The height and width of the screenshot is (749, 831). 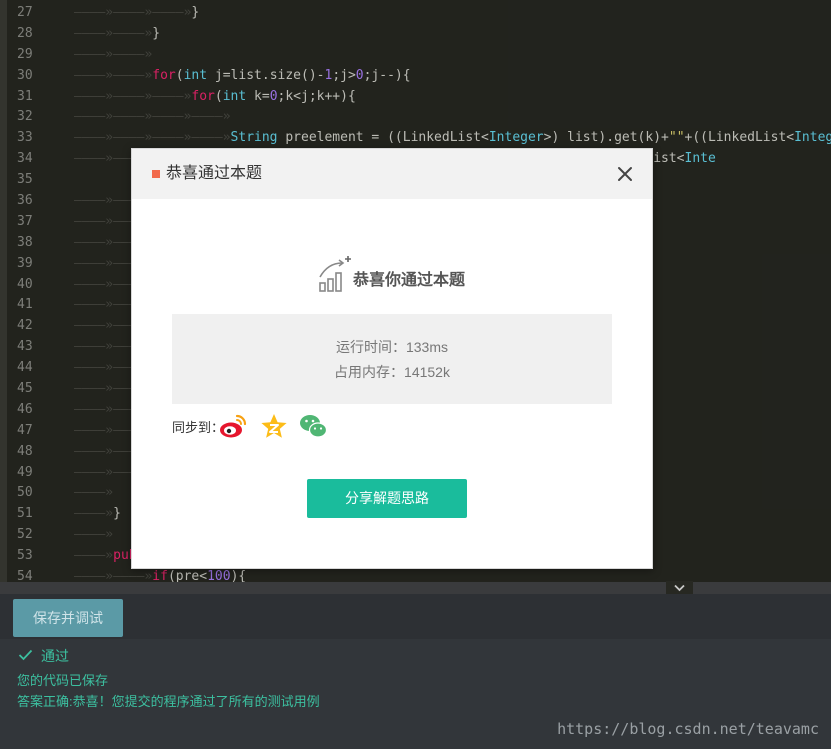 I want to click on save-and-debug-button: 保存并调试, so click(x=68, y=618).